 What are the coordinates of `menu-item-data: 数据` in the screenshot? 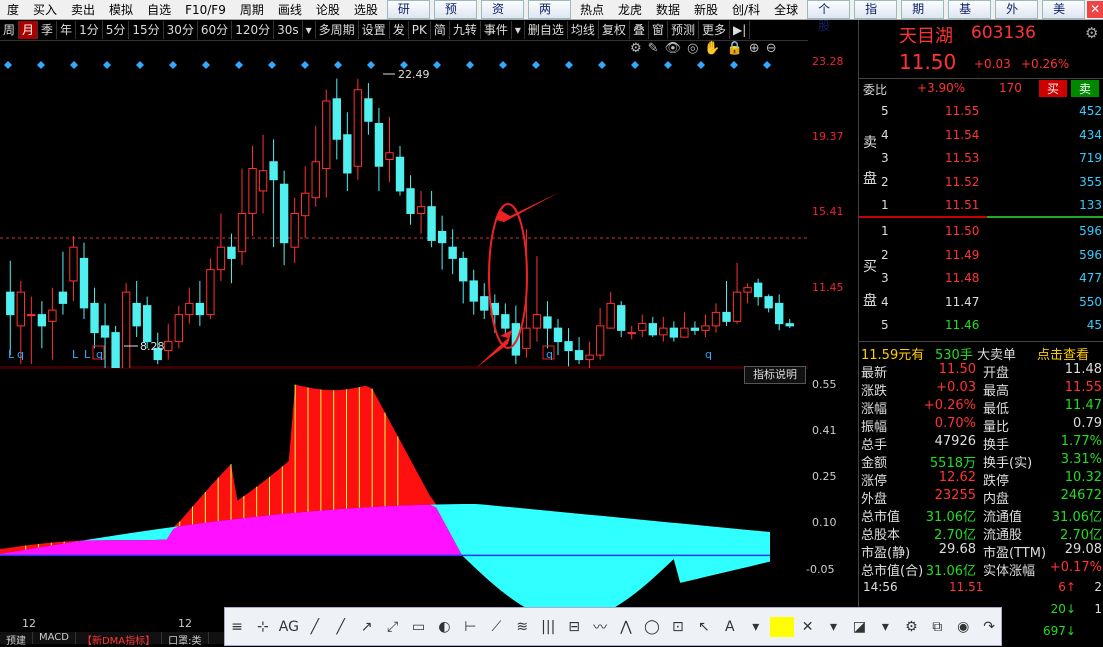 It's located at (668, 9).